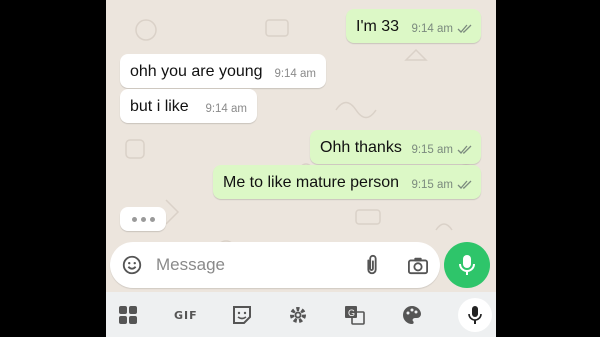 This screenshot has height=337, width=600. I want to click on message-meta: 9:14 am, so click(442, 29).